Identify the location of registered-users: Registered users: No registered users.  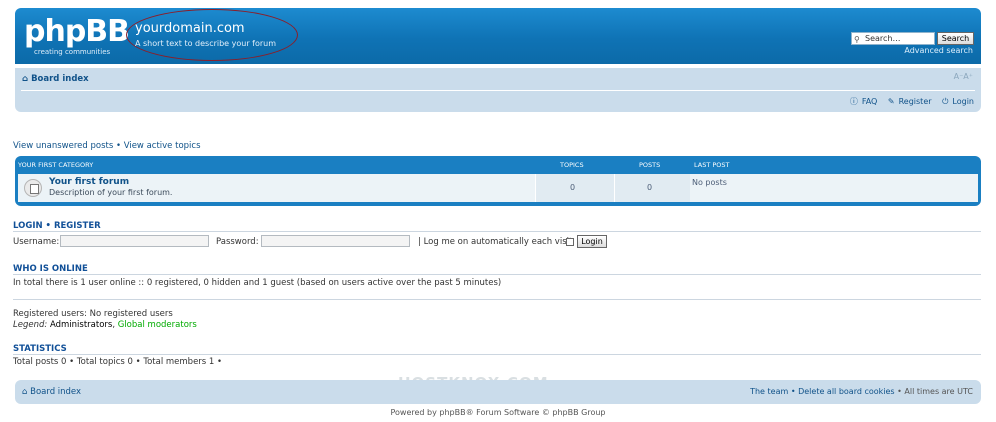
(93, 314).